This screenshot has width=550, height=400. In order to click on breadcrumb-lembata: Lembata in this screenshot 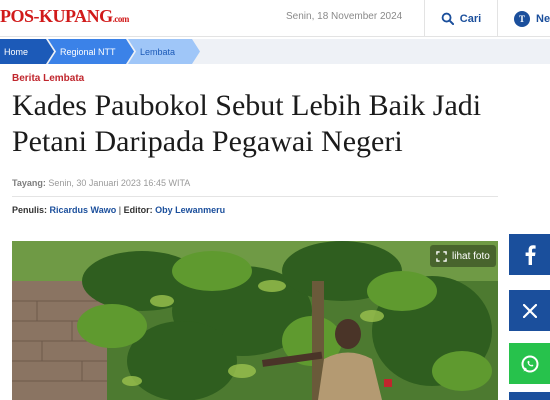, I will do `click(164, 51)`.